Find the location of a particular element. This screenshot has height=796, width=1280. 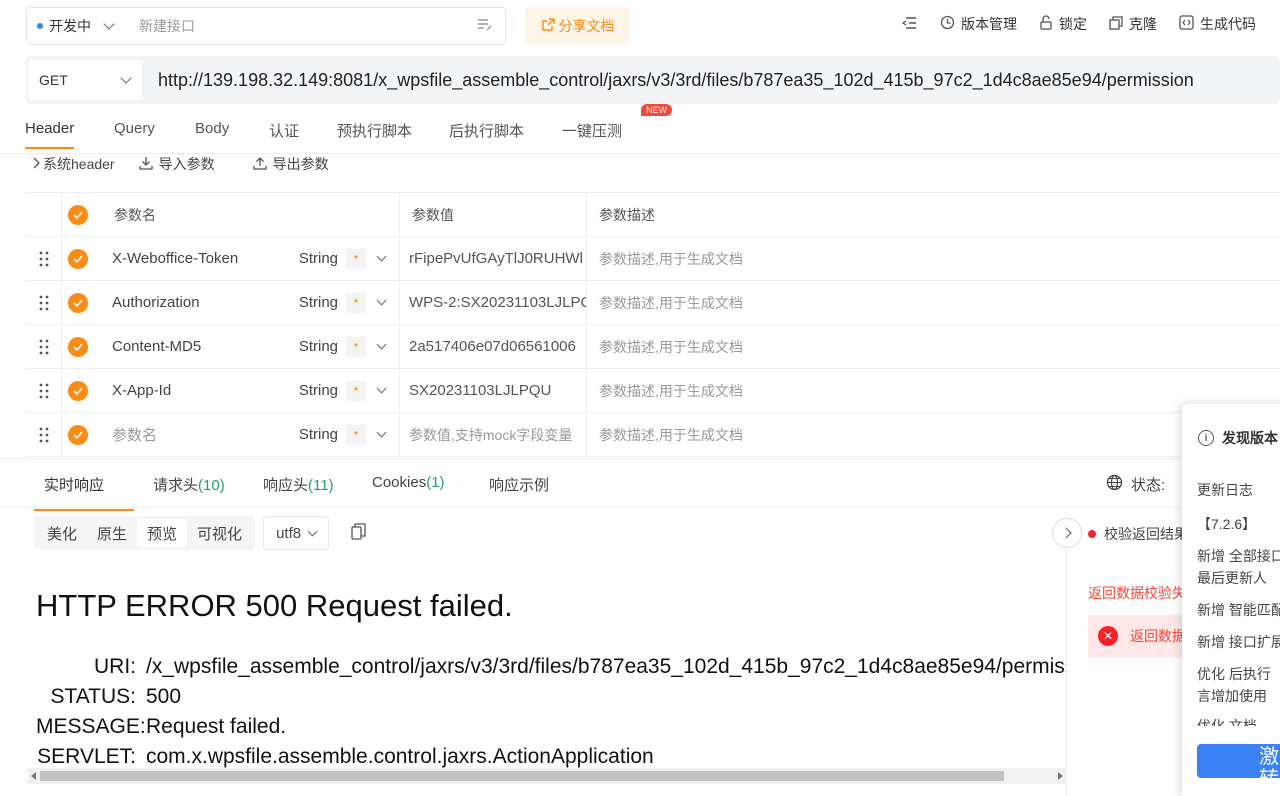

param-value-cell: 2a517406e07d06561006 is located at coordinates (493, 346).